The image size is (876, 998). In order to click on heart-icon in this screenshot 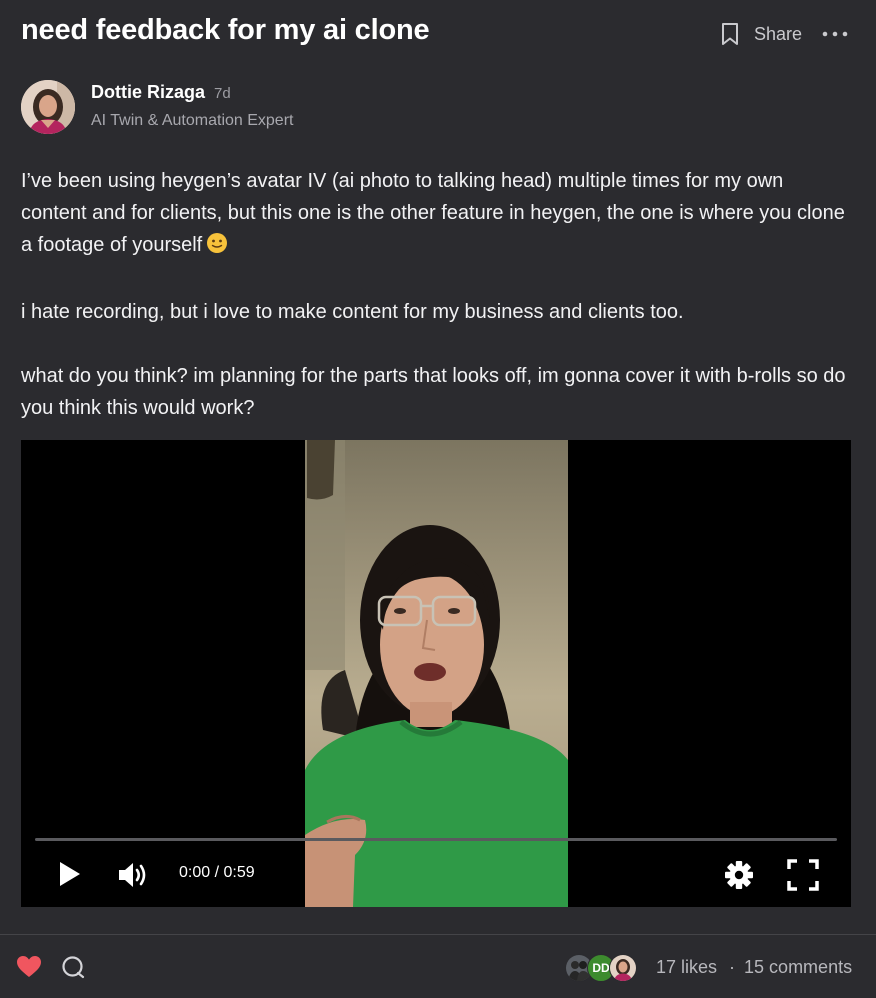, I will do `click(29, 969)`.